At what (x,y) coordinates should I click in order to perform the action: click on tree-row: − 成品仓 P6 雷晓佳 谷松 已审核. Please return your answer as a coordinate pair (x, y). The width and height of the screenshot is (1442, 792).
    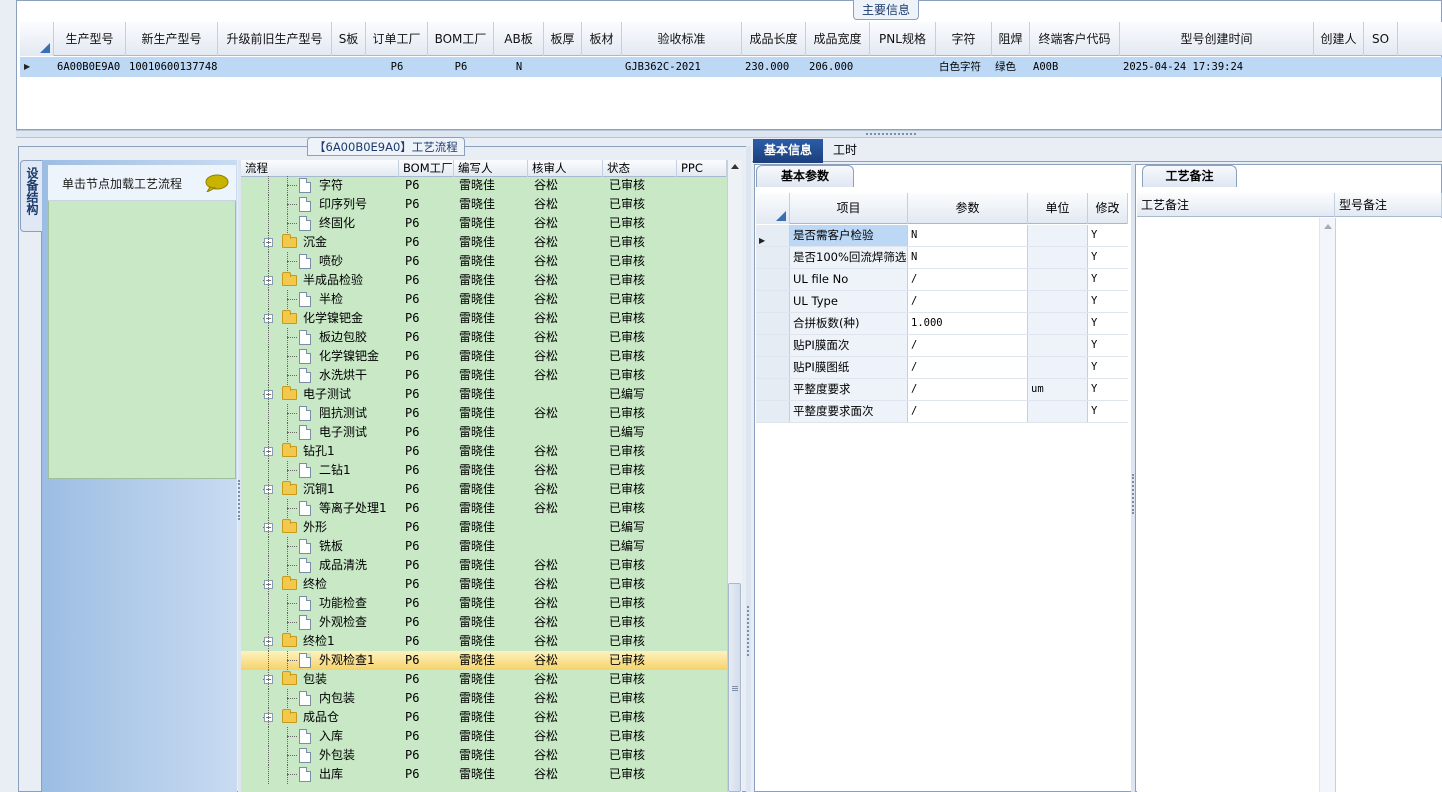
    Looking at the image, I should click on (484, 717).